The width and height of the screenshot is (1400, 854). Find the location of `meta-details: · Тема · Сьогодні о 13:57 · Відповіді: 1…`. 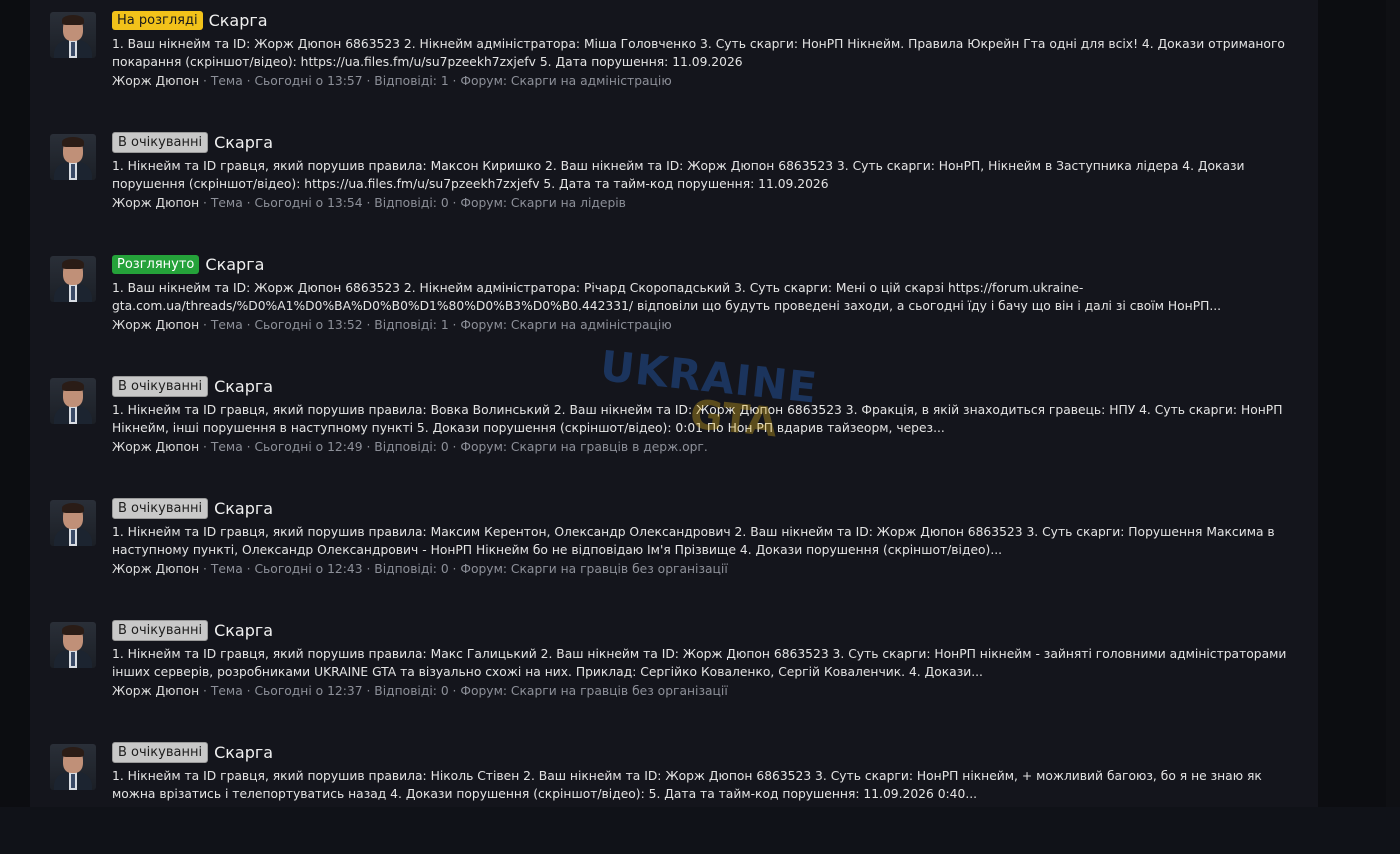

meta-details: · Тема · Сьогодні о 13:57 · Відповіді: 1… is located at coordinates (435, 81).